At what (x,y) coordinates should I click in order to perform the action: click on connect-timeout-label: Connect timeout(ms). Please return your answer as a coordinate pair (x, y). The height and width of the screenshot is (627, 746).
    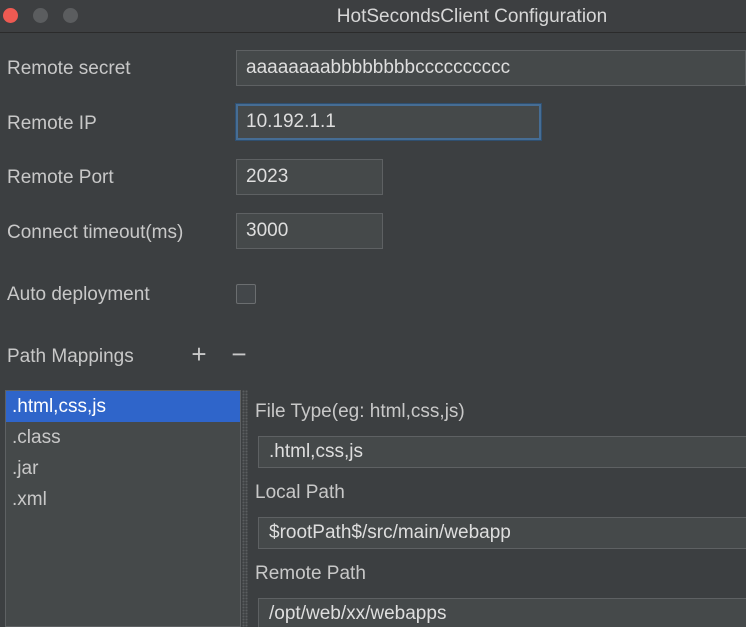
    Looking at the image, I should click on (95, 232).